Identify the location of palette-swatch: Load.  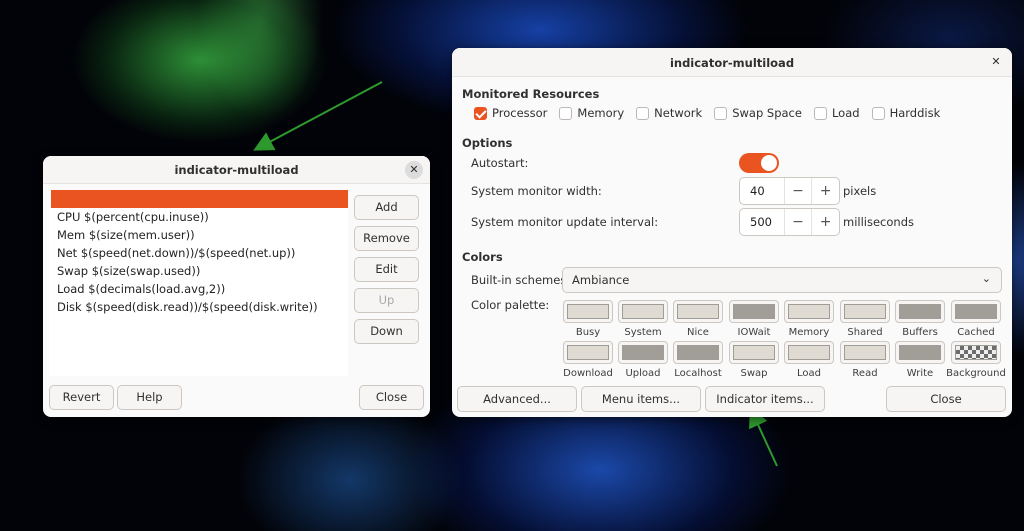
(809, 360).